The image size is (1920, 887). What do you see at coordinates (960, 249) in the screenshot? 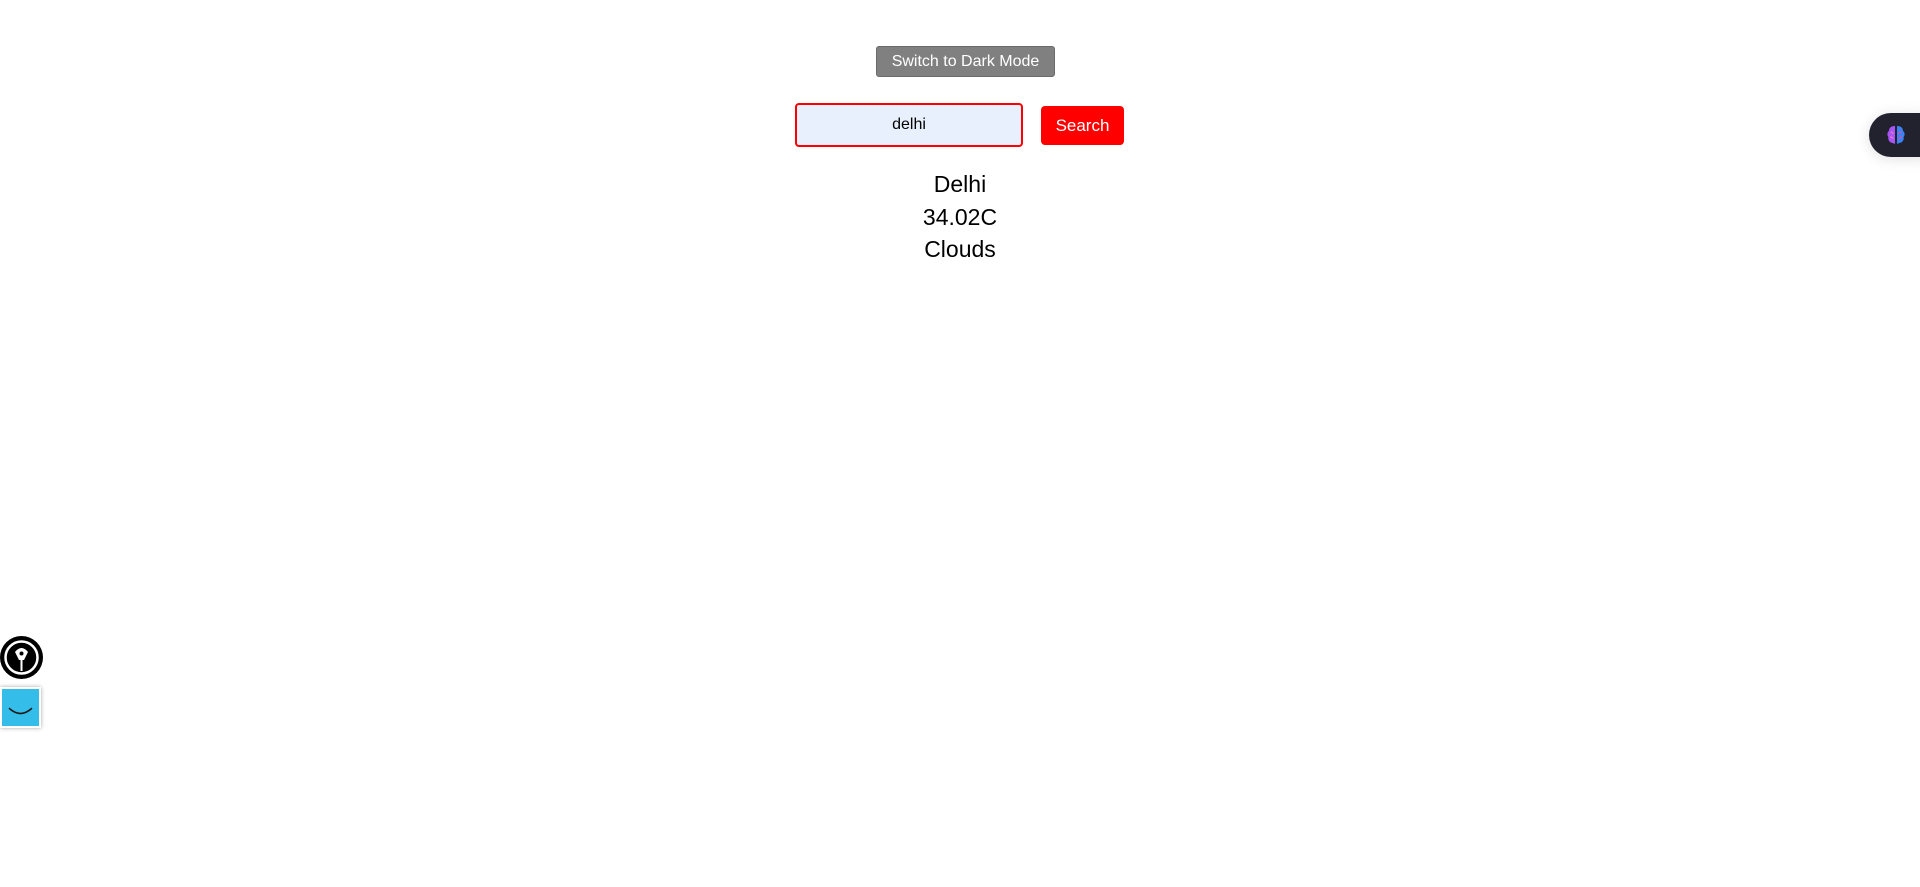
I see `weather-condition: Clouds` at bounding box center [960, 249].